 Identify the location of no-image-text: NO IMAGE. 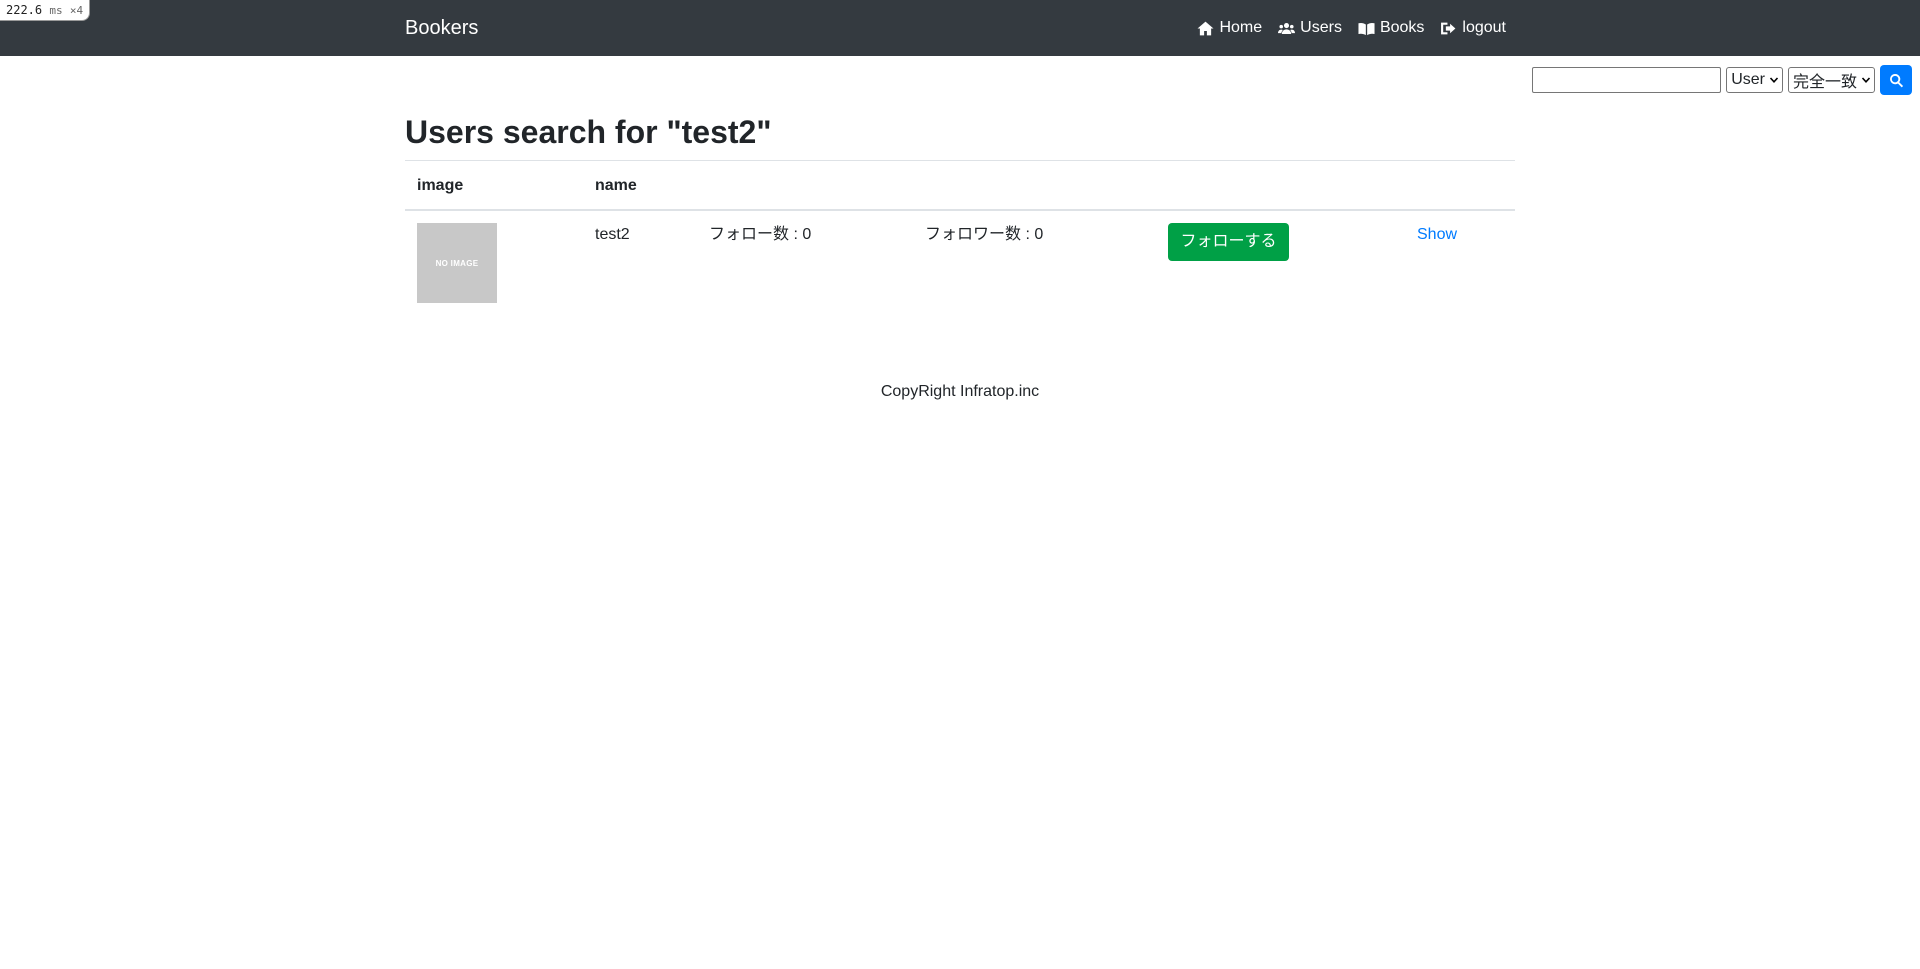
(457, 263).